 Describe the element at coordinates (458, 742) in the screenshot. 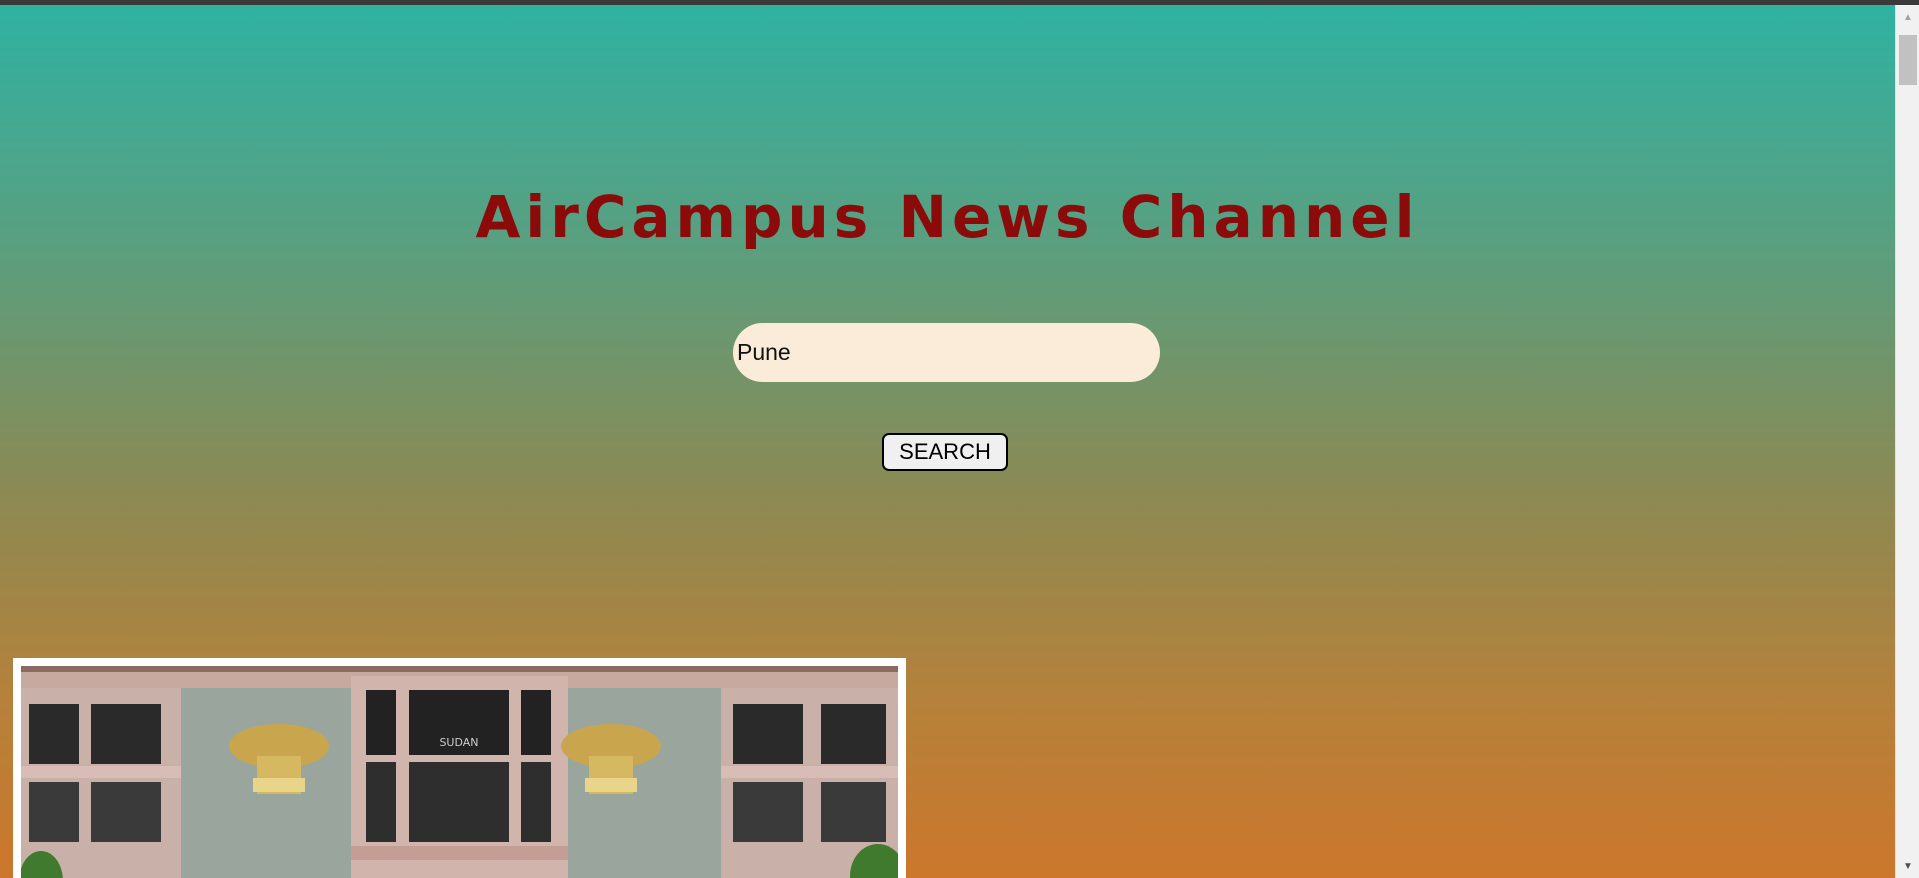

I see `building-sign-text: SUDAN` at that location.